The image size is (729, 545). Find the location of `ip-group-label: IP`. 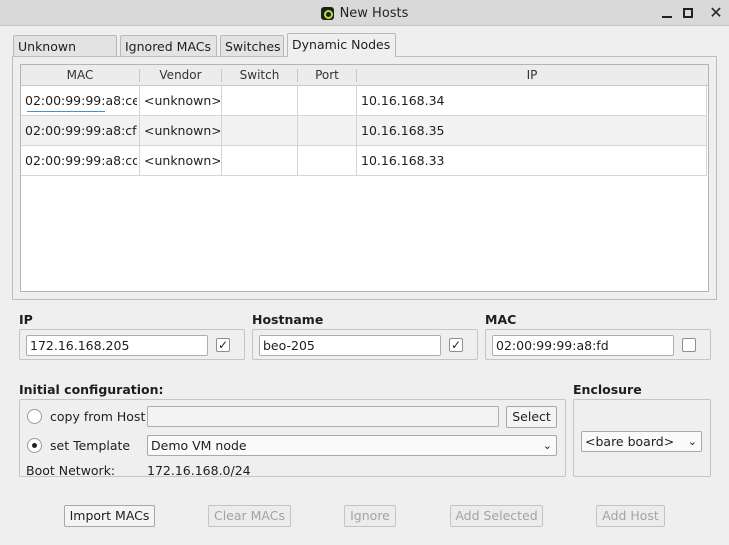

ip-group-label: IP is located at coordinates (26, 319).